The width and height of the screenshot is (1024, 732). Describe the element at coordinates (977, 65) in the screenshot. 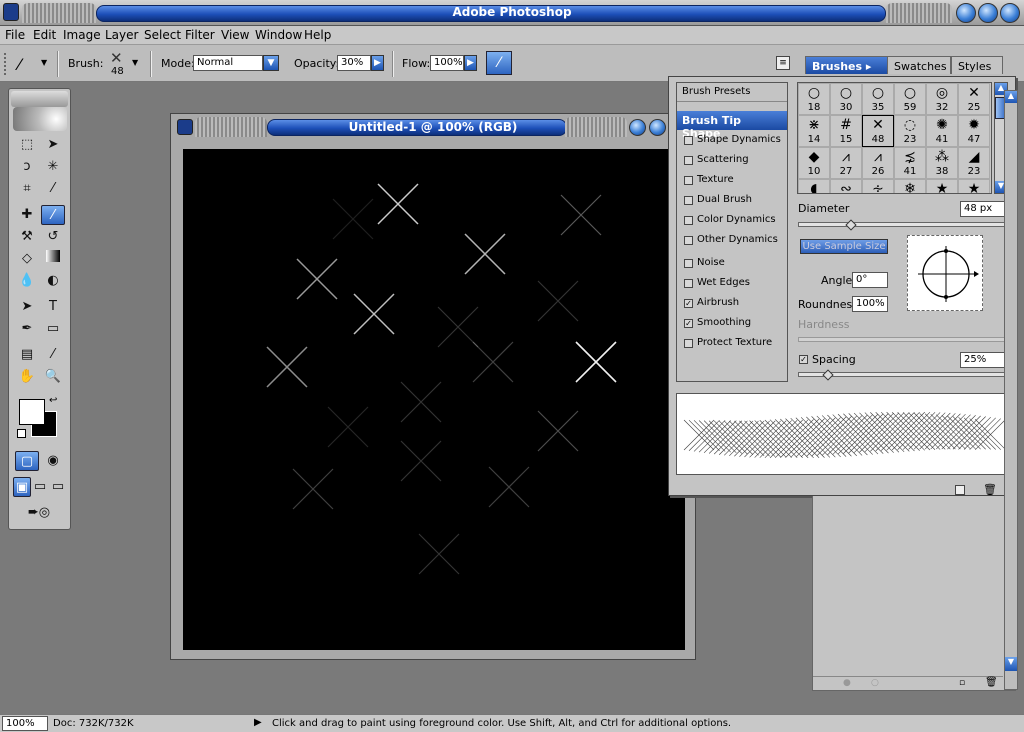

I see `tab-styles: Styles` at that location.